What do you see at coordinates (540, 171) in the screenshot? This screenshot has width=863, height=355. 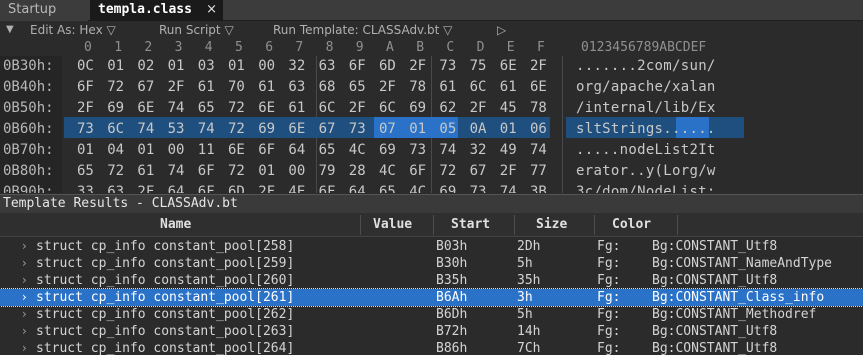 I see `hex-byte: 77` at bounding box center [540, 171].